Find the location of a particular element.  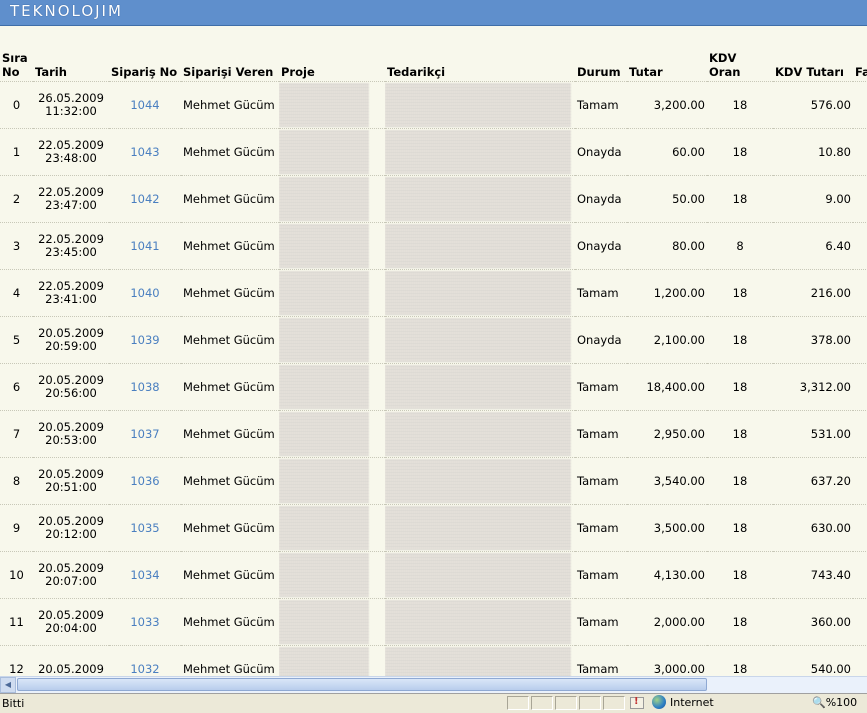

row-sira: 10 is located at coordinates (16, 575).